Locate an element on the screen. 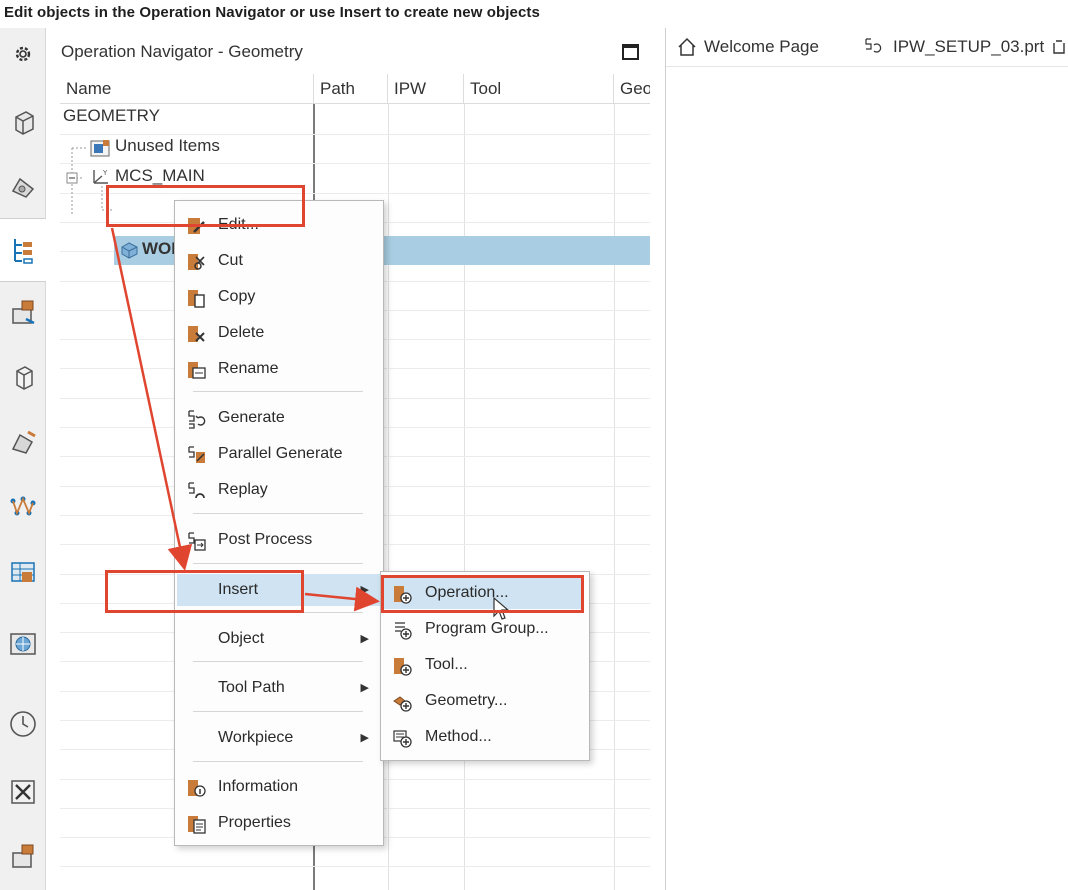  tool-settings-icon is located at coordinates (23, 792).